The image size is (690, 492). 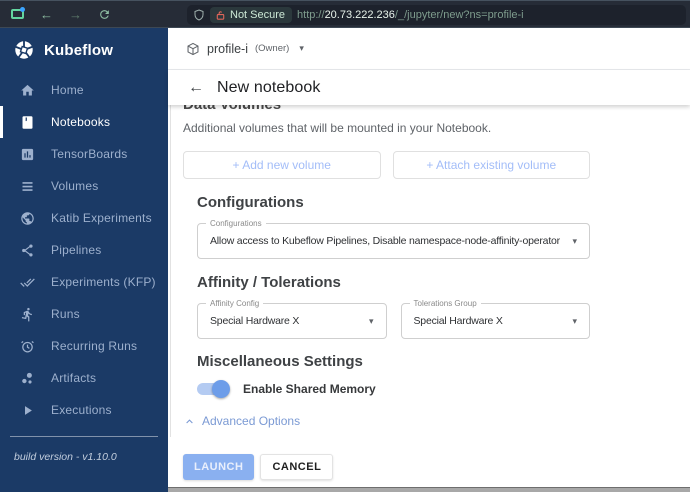 What do you see at coordinates (193, 49) in the screenshot?
I see `namespace-cube-icon` at bounding box center [193, 49].